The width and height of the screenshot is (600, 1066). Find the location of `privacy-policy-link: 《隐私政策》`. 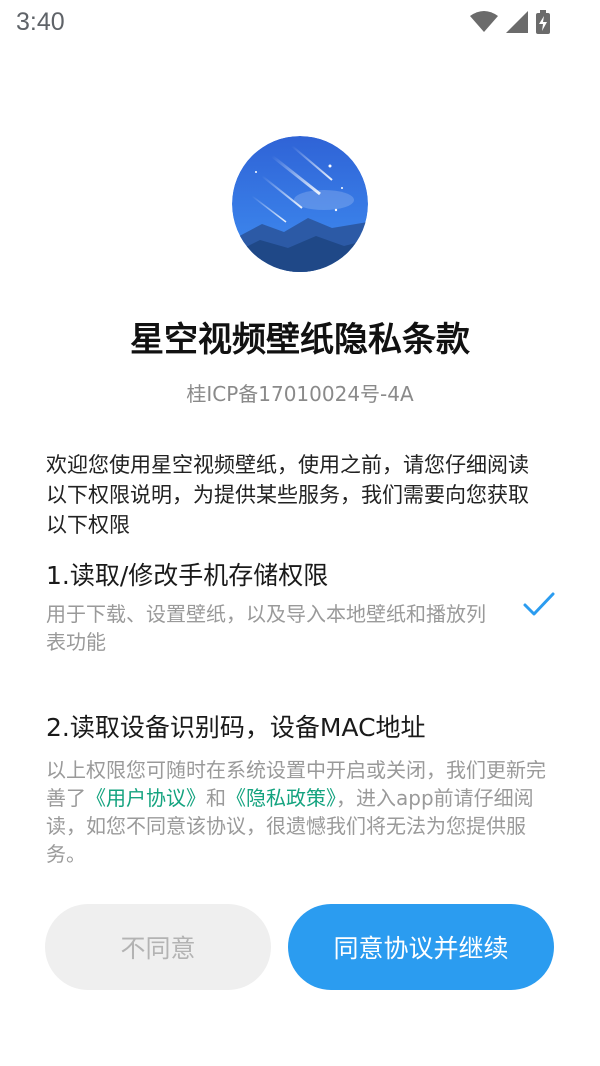

privacy-policy-link: 《隐私政策》 is located at coordinates (281, 798).